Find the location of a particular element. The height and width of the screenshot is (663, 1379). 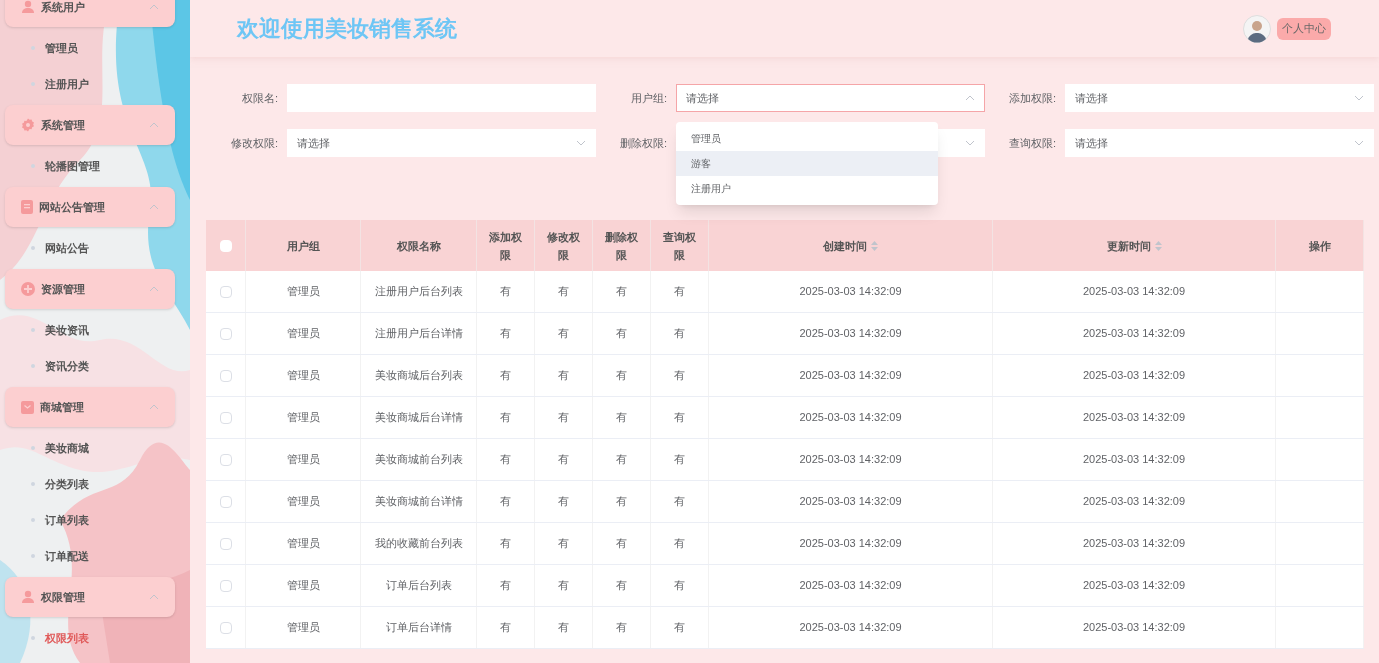

profile-button: 个人中心 is located at coordinates (1304, 28).